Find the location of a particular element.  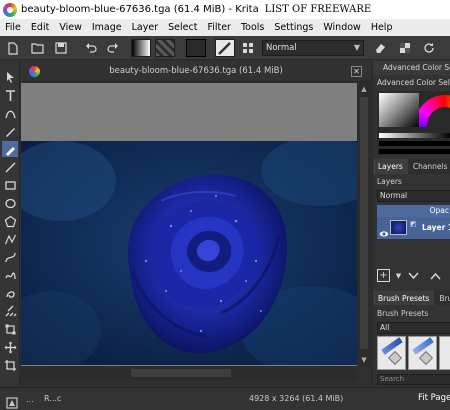

gradient-swatch is located at coordinates (141, 48).